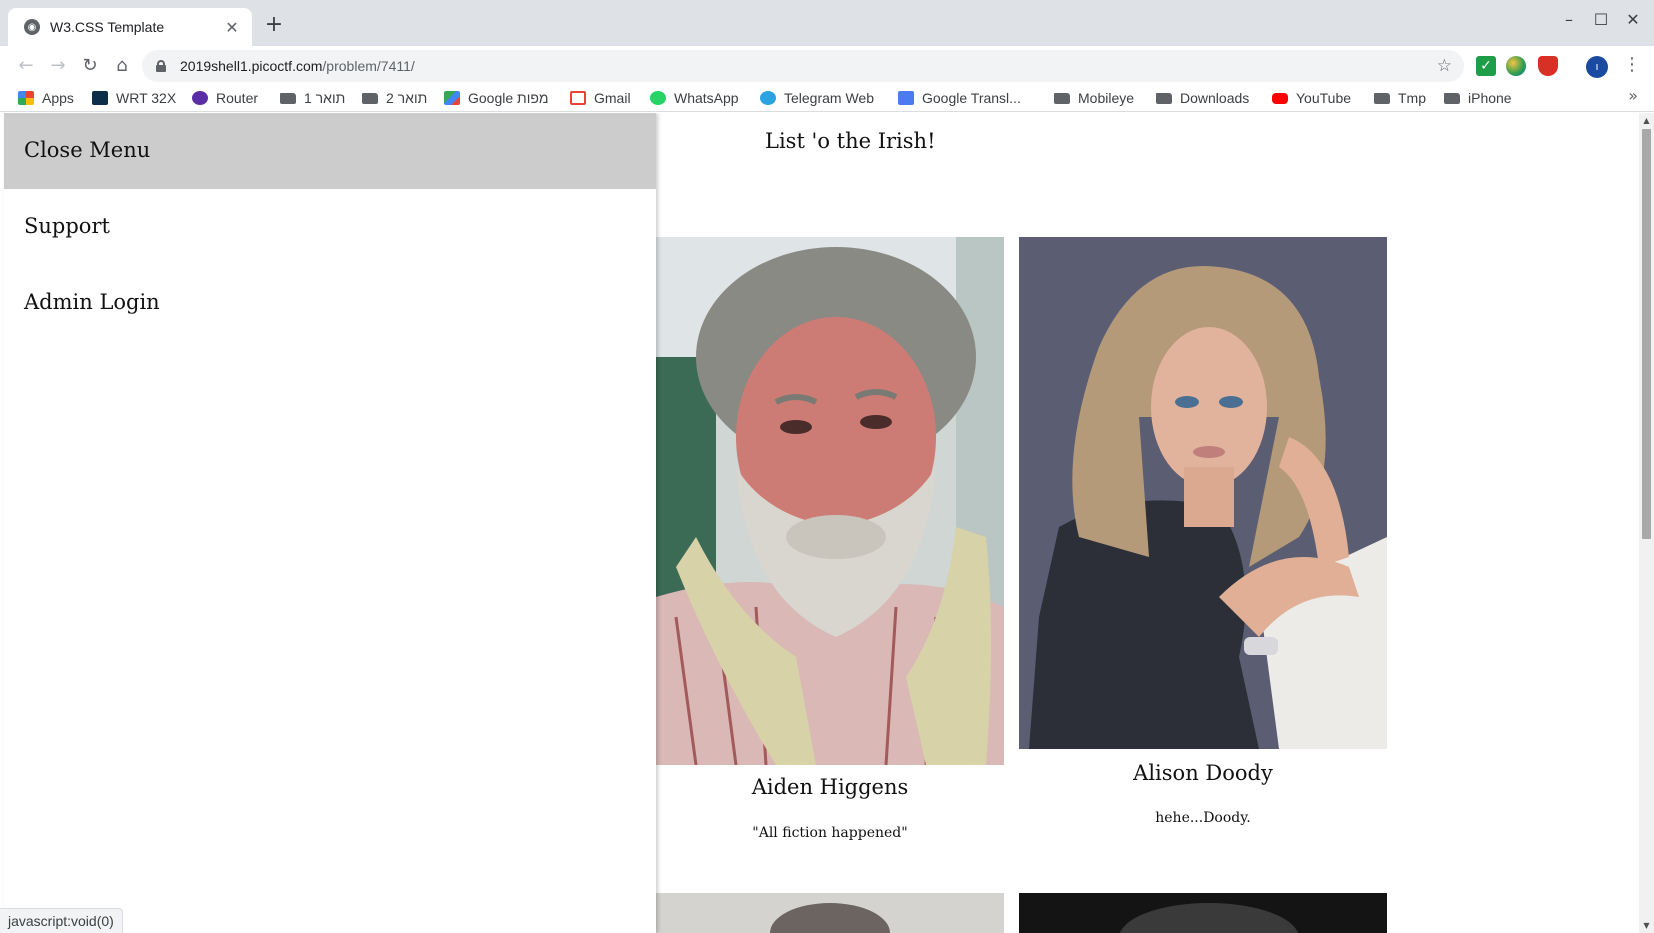 The width and height of the screenshot is (1654, 933). I want to click on sidebar-item-admin-login: Admin Login, so click(330, 303).